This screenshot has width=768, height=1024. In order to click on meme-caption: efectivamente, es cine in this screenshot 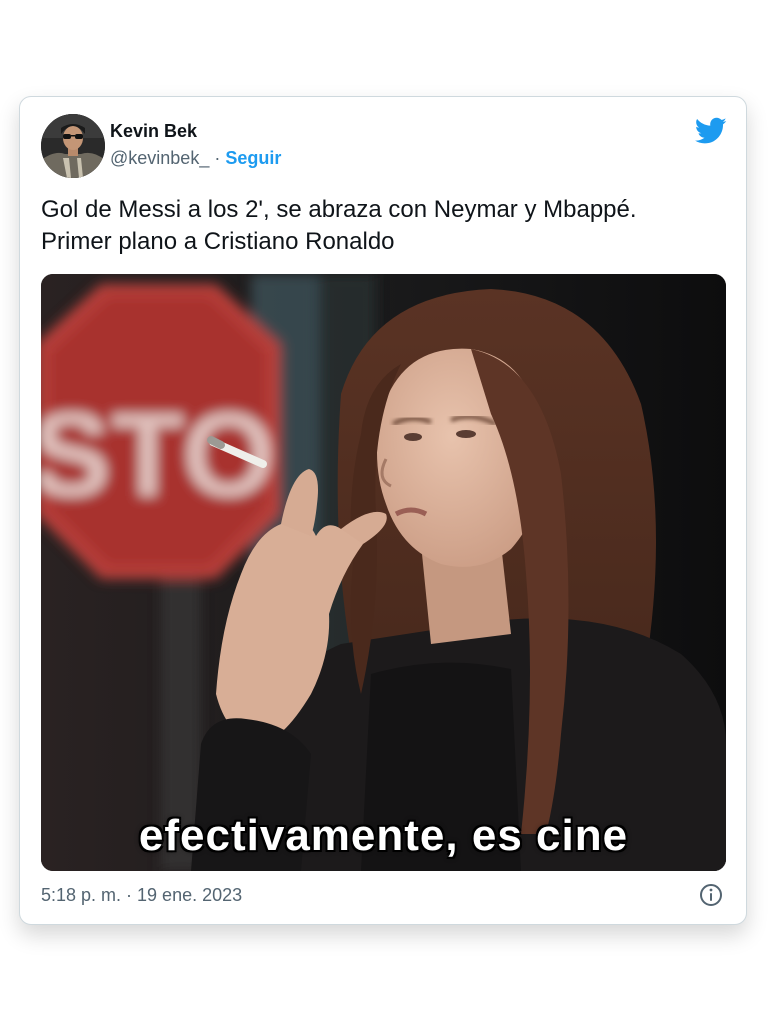, I will do `click(383, 835)`.